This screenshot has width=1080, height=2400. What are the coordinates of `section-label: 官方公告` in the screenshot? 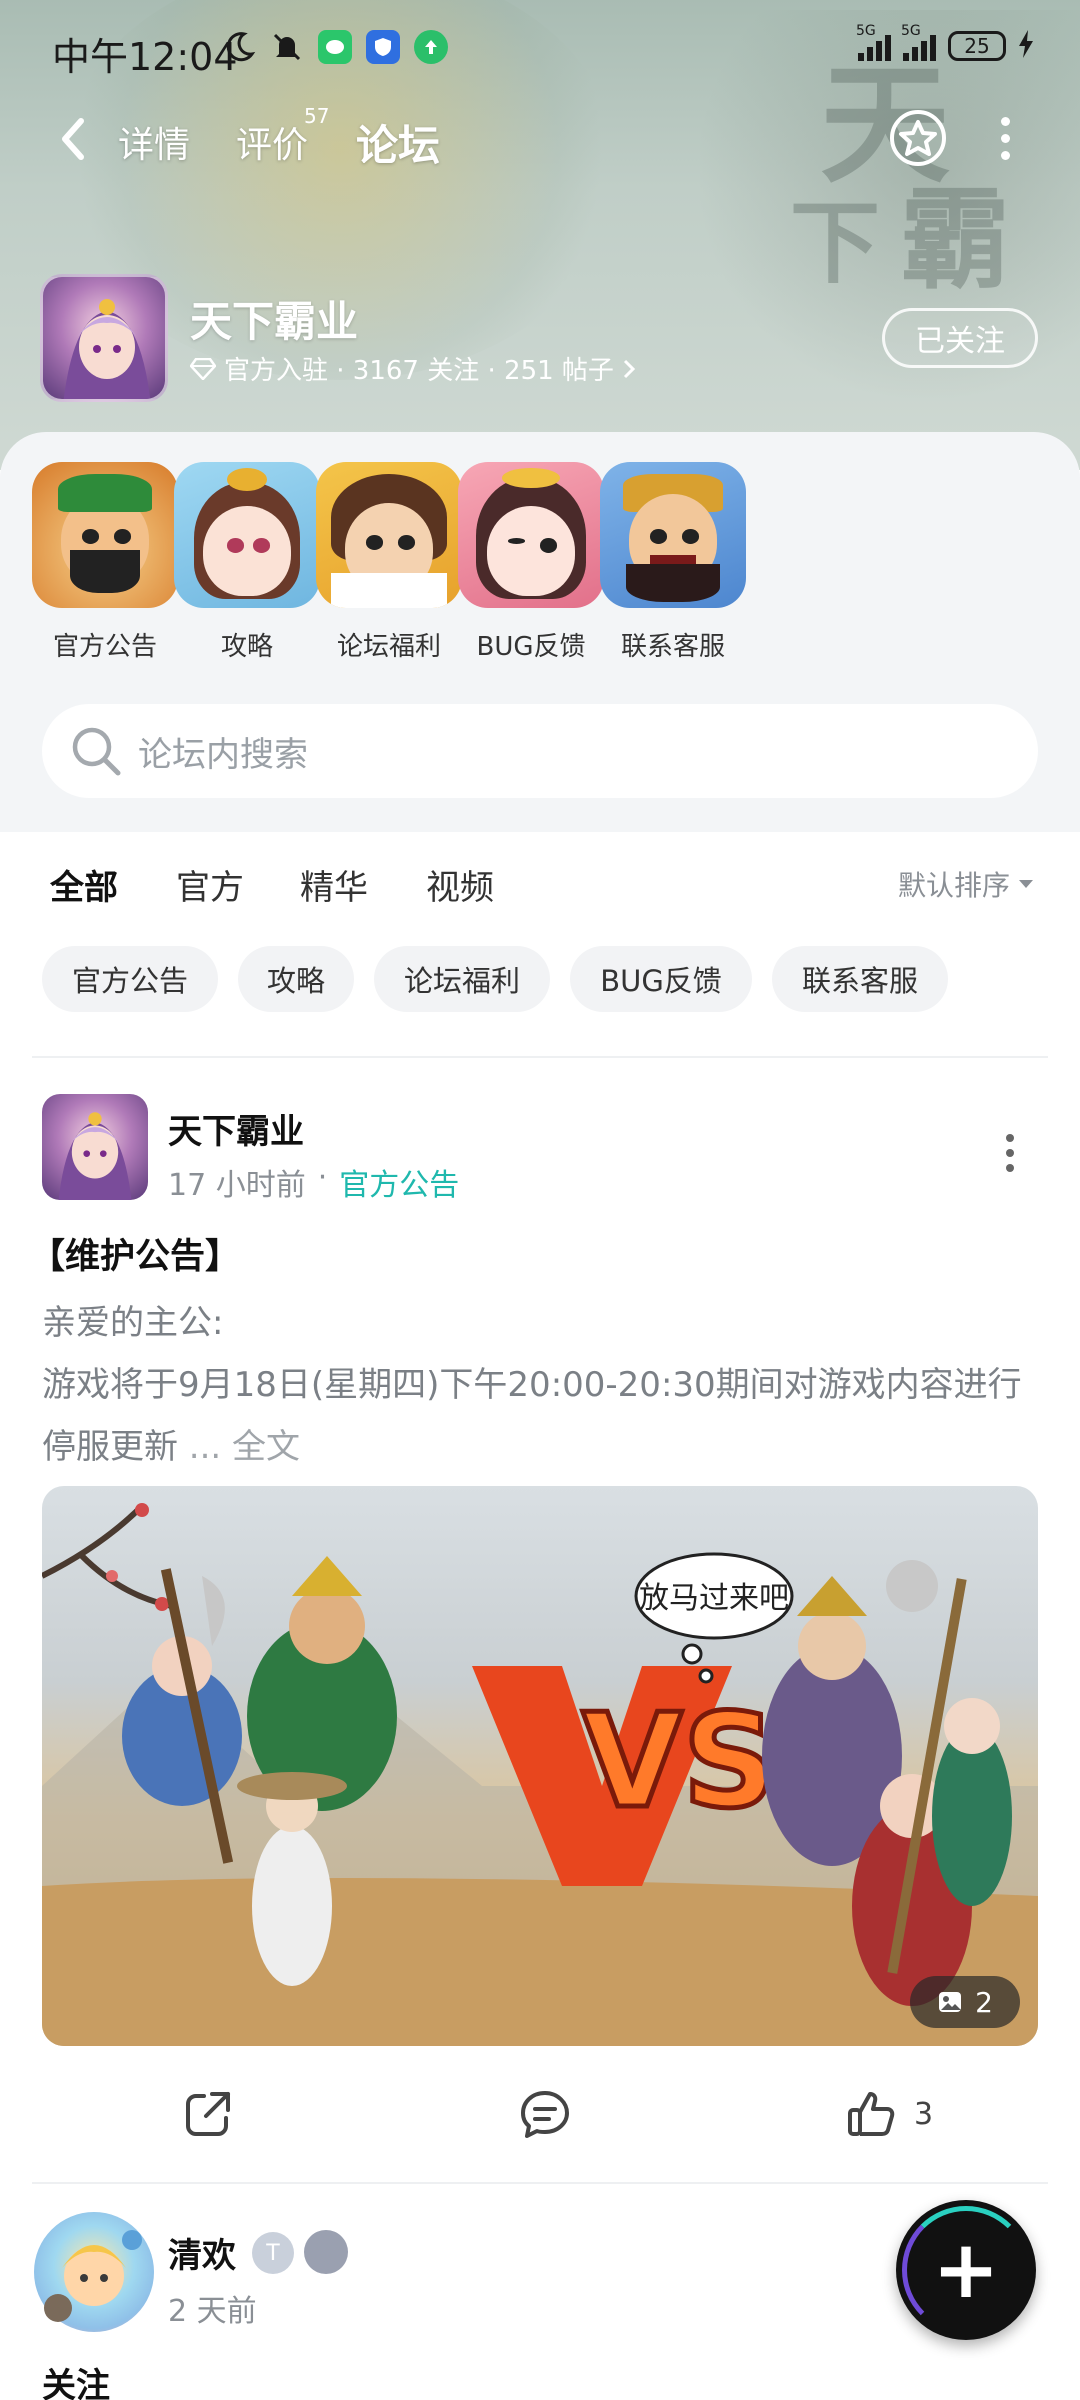 It's located at (104, 647).